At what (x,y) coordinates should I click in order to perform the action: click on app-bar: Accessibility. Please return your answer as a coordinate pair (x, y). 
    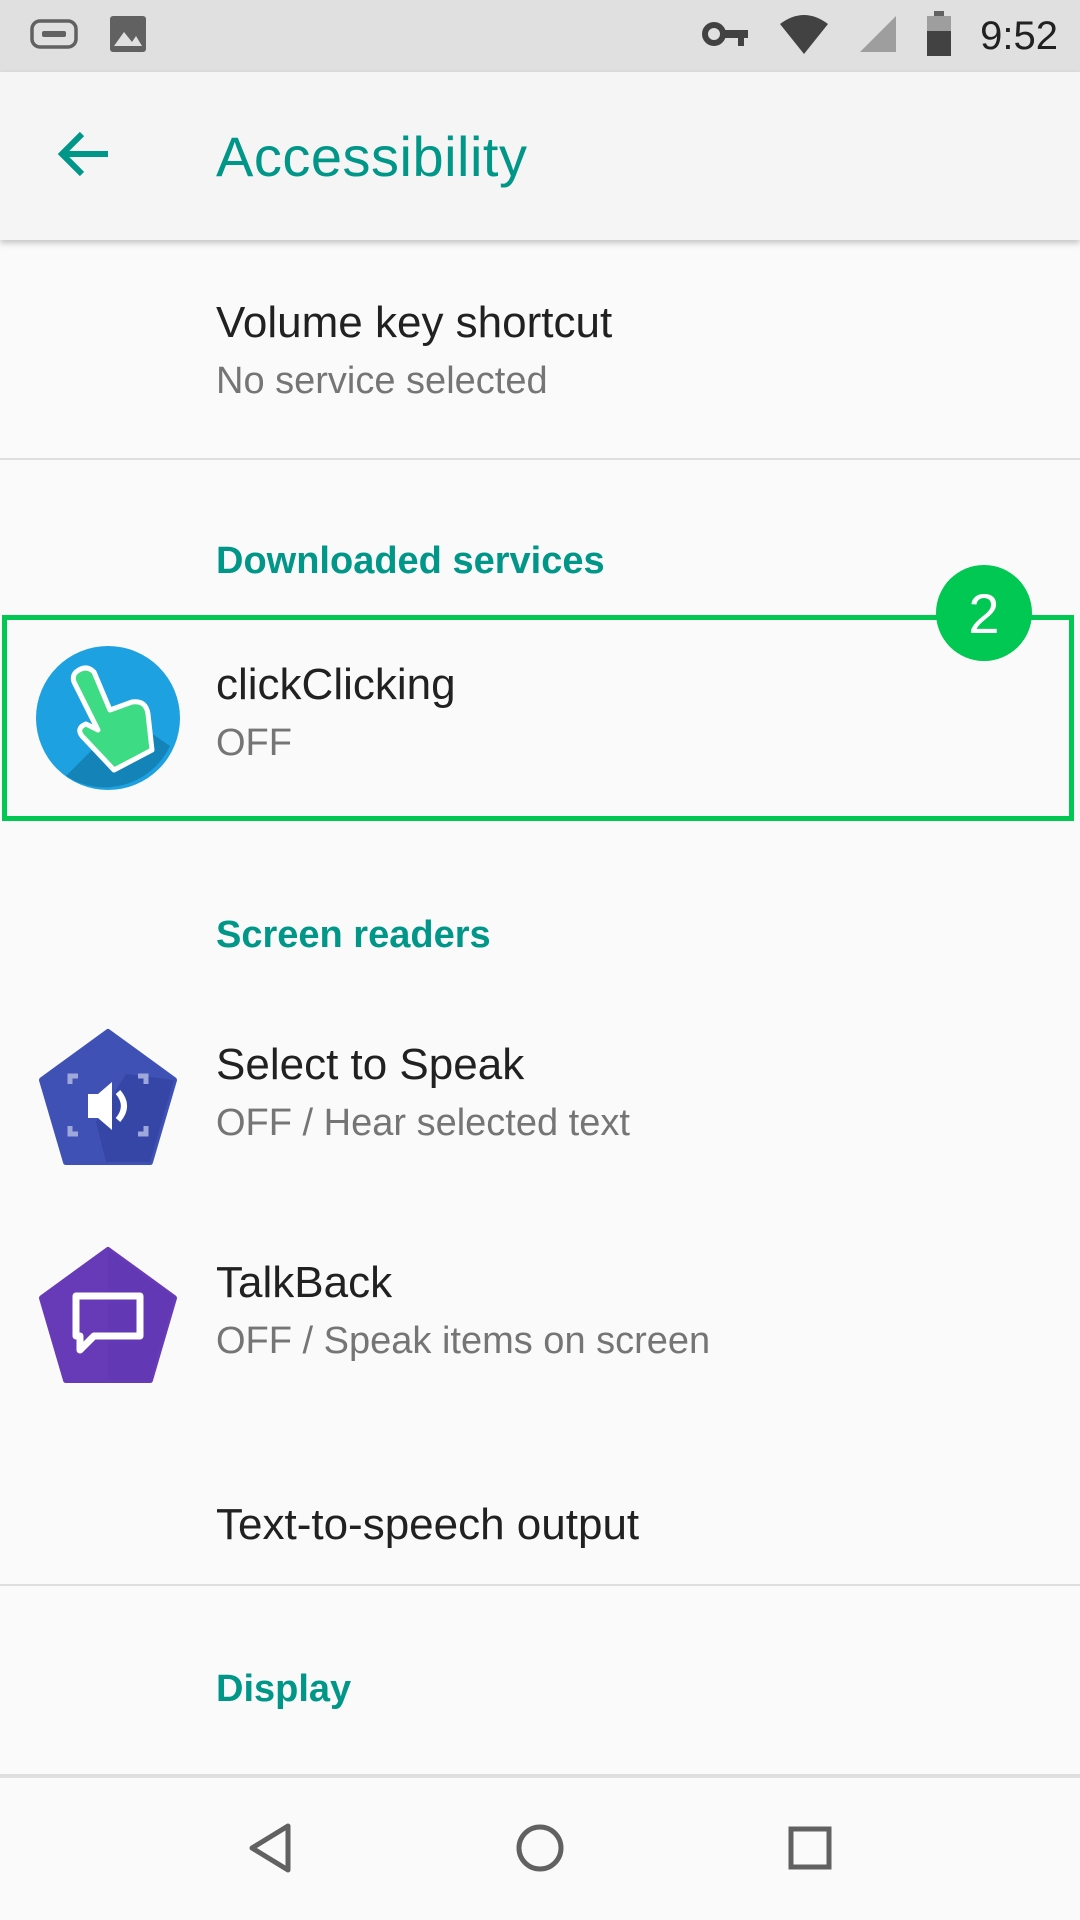
    Looking at the image, I should click on (540, 156).